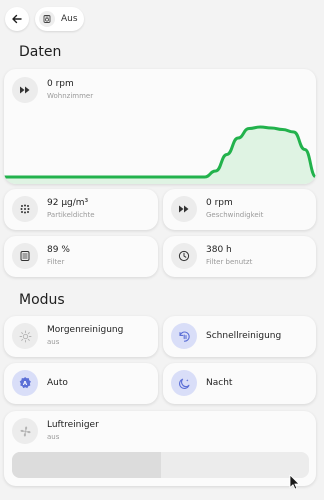 This screenshot has height=500, width=324. I want to click on particle-density-card: 92 µg/m³ Partikeldichte, so click(81, 209).